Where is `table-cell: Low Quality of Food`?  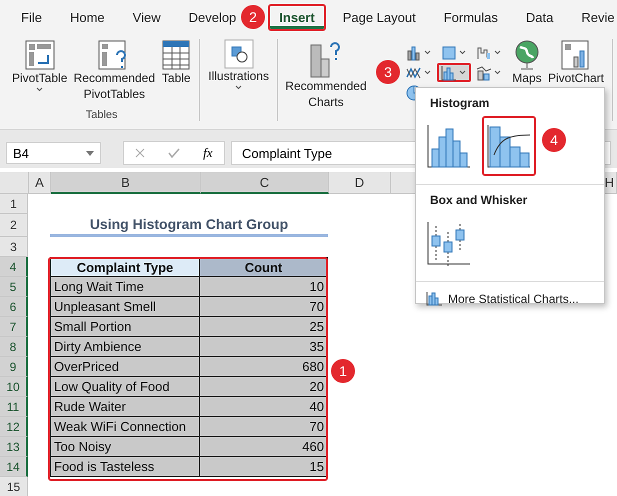
table-cell: Low Quality of Food is located at coordinates (125, 387).